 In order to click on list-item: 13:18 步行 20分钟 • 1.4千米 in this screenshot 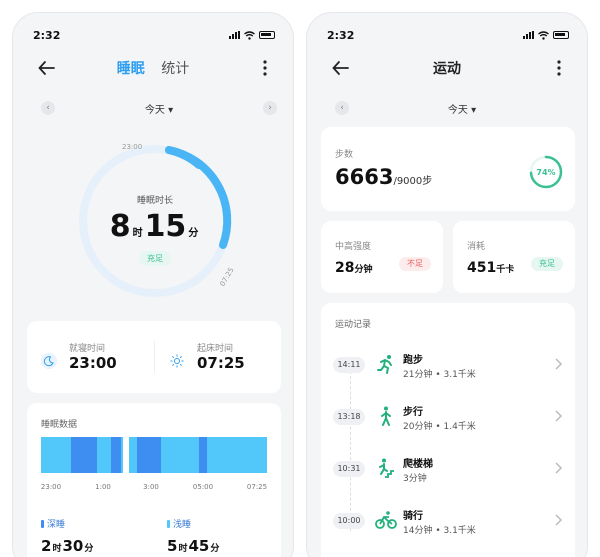, I will do `click(448, 419)`.